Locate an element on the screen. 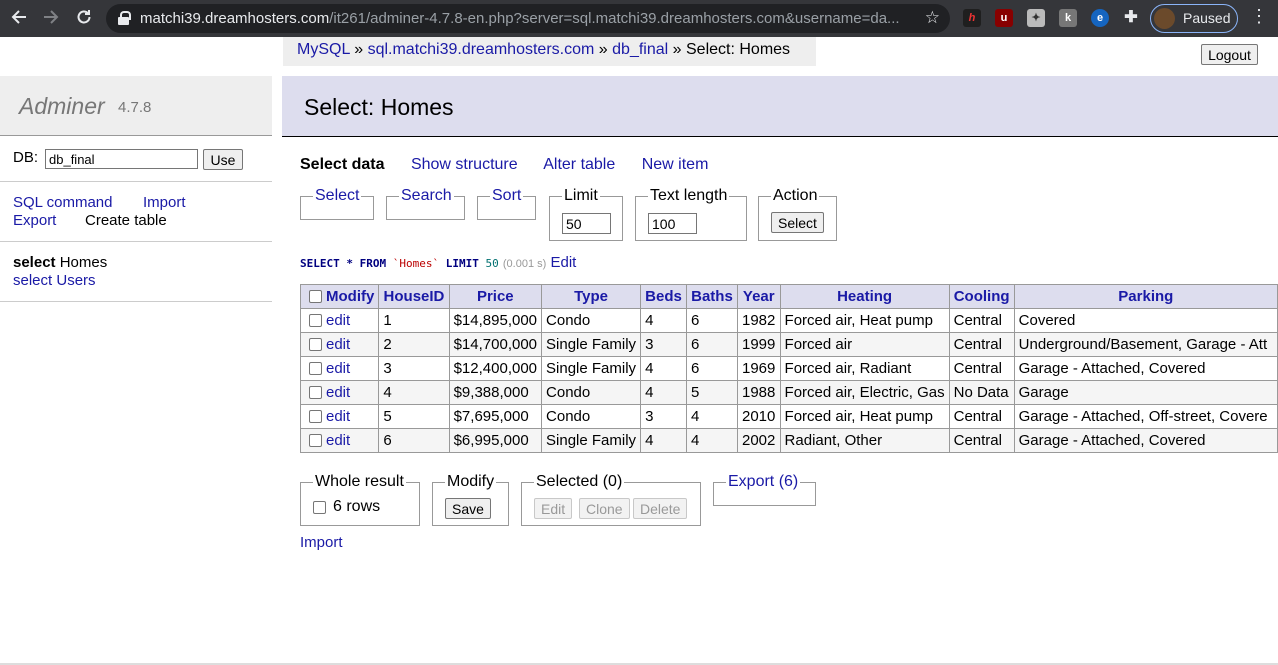 This screenshot has width=1278, height=665. column-header-link: Beds is located at coordinates (663, 296).